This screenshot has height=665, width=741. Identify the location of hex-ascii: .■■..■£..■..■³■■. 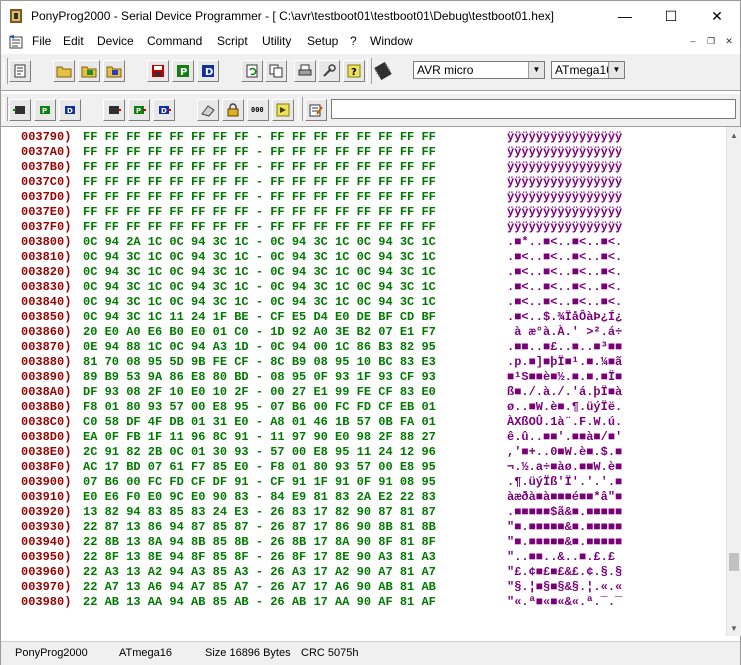
(564, 347).